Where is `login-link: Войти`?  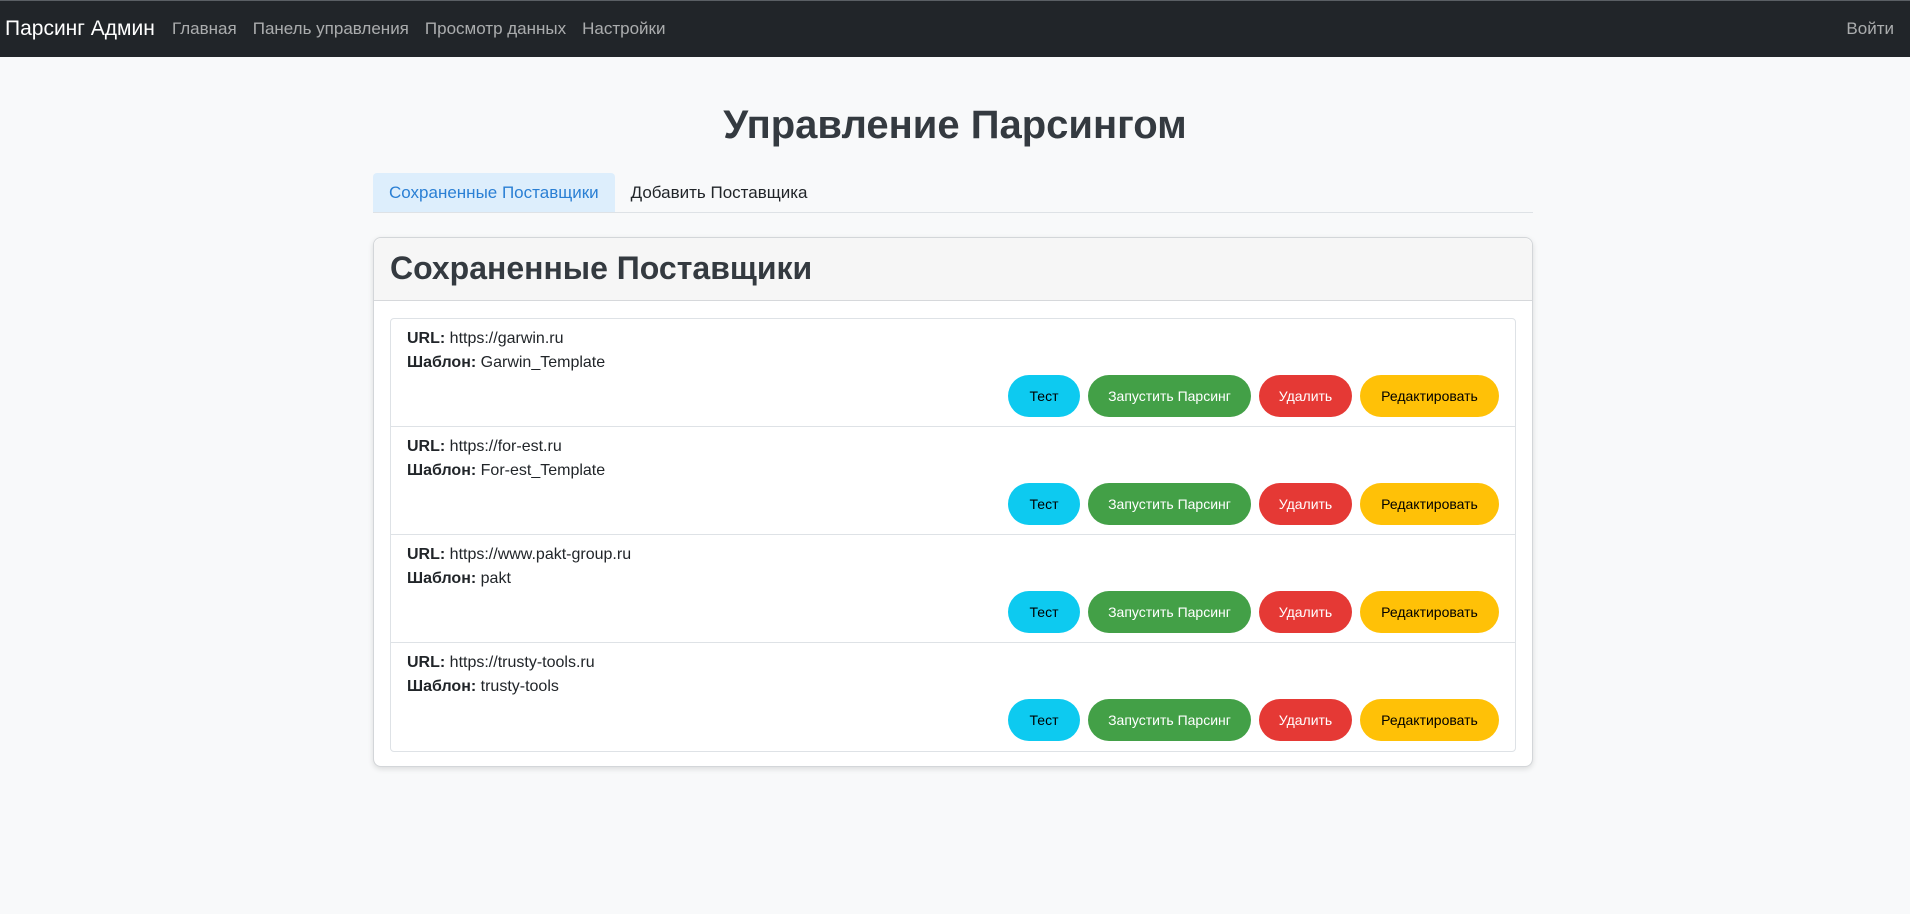
login-link: Войти is located at coordinates (1870, 29).